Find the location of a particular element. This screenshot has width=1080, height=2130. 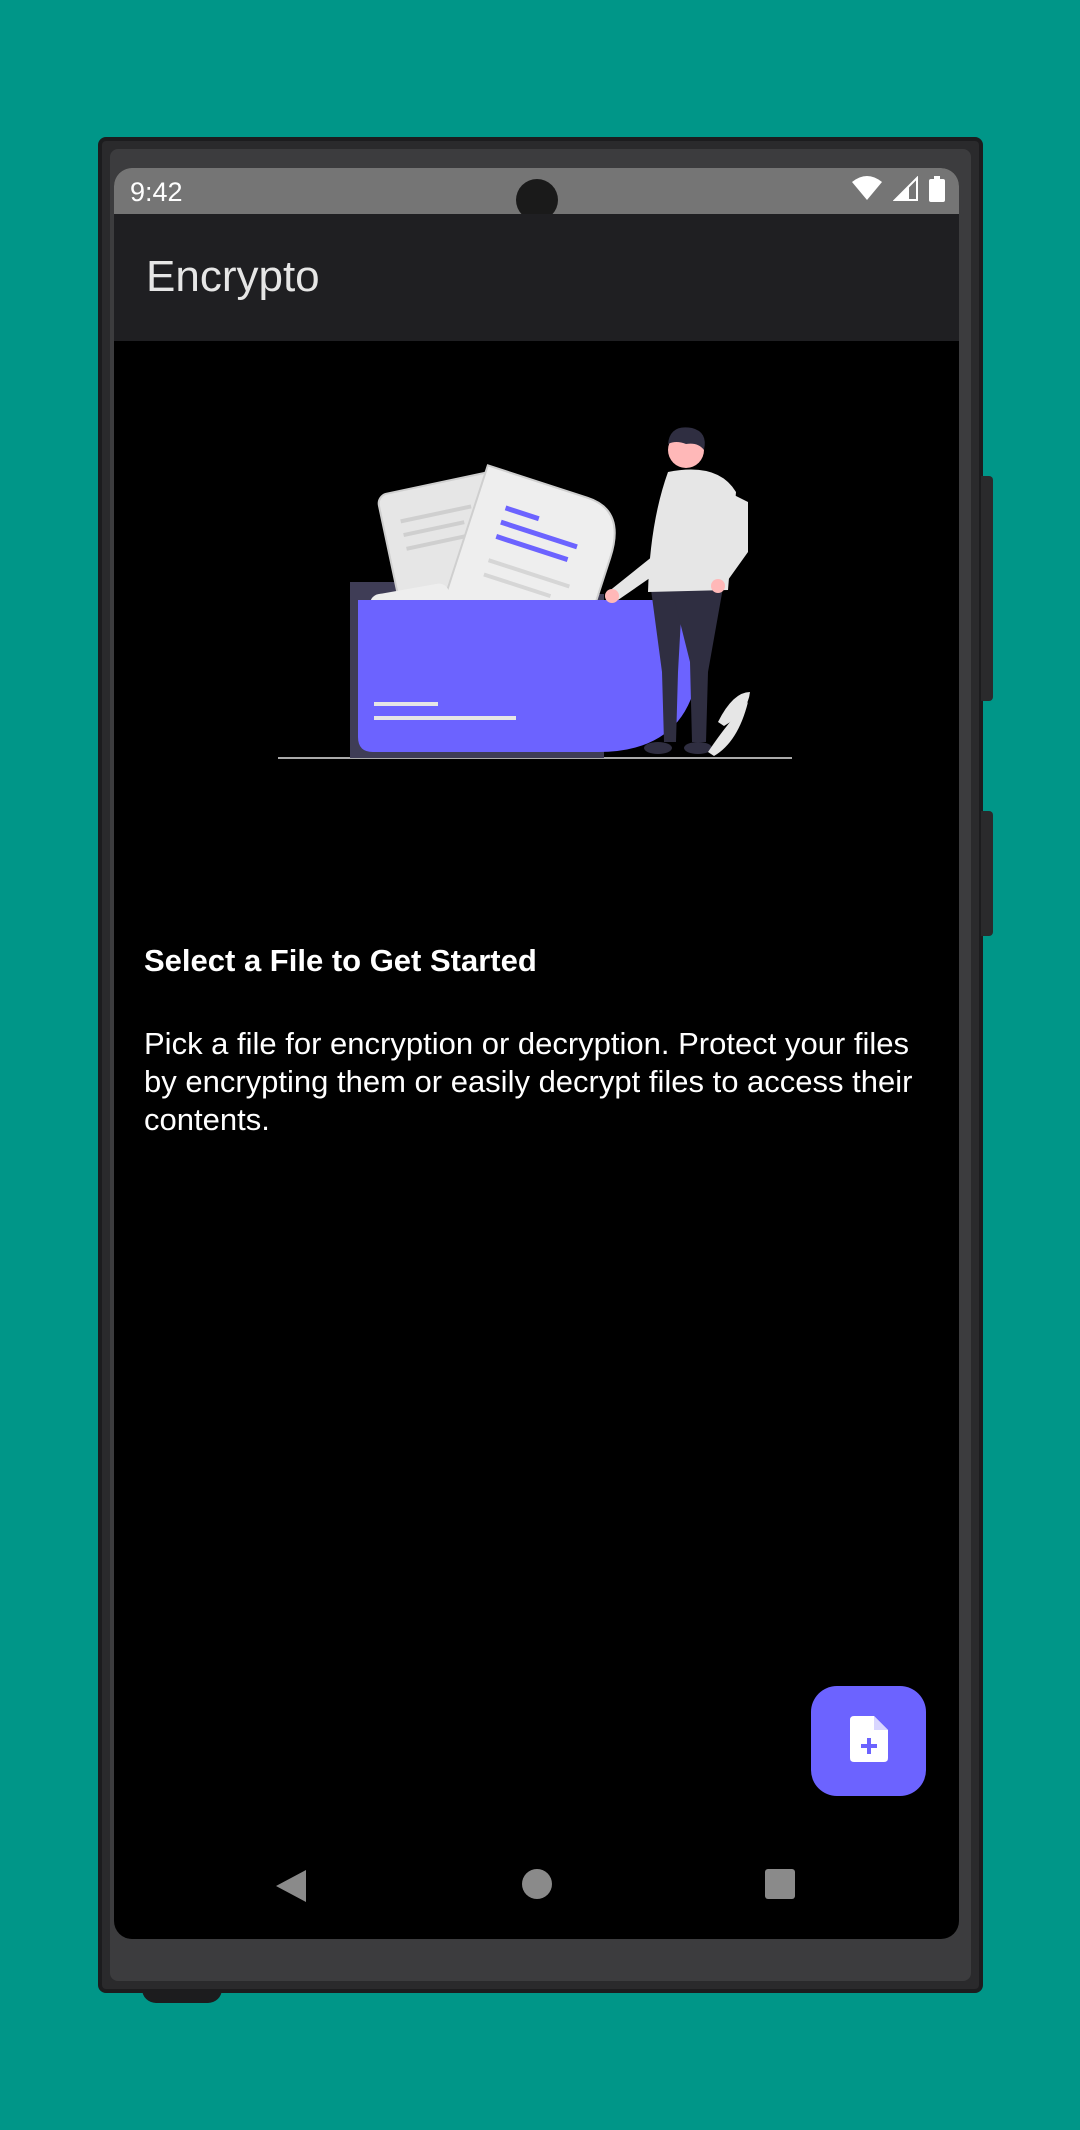

navigation-bar is located at coordinates (536, 1888).